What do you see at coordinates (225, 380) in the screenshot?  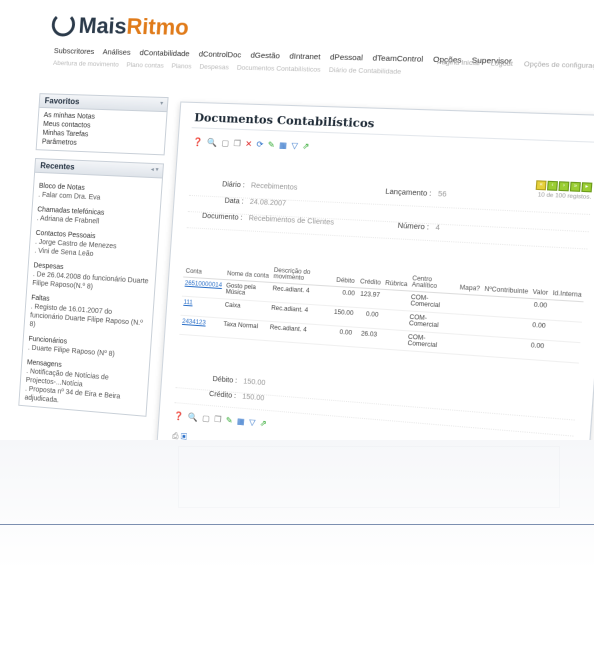 I see `debito-total-label: Débito :` at bounding box center [225, 380].